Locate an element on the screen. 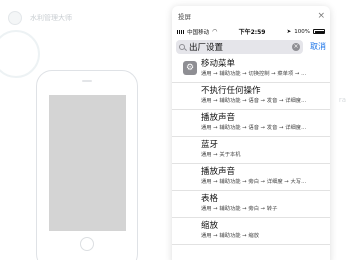 The width and height of the screenshot is (350, 260). result-item: 缩放 通用 → 辅助功能 → 缩放 is located at coordinates (251, 231).